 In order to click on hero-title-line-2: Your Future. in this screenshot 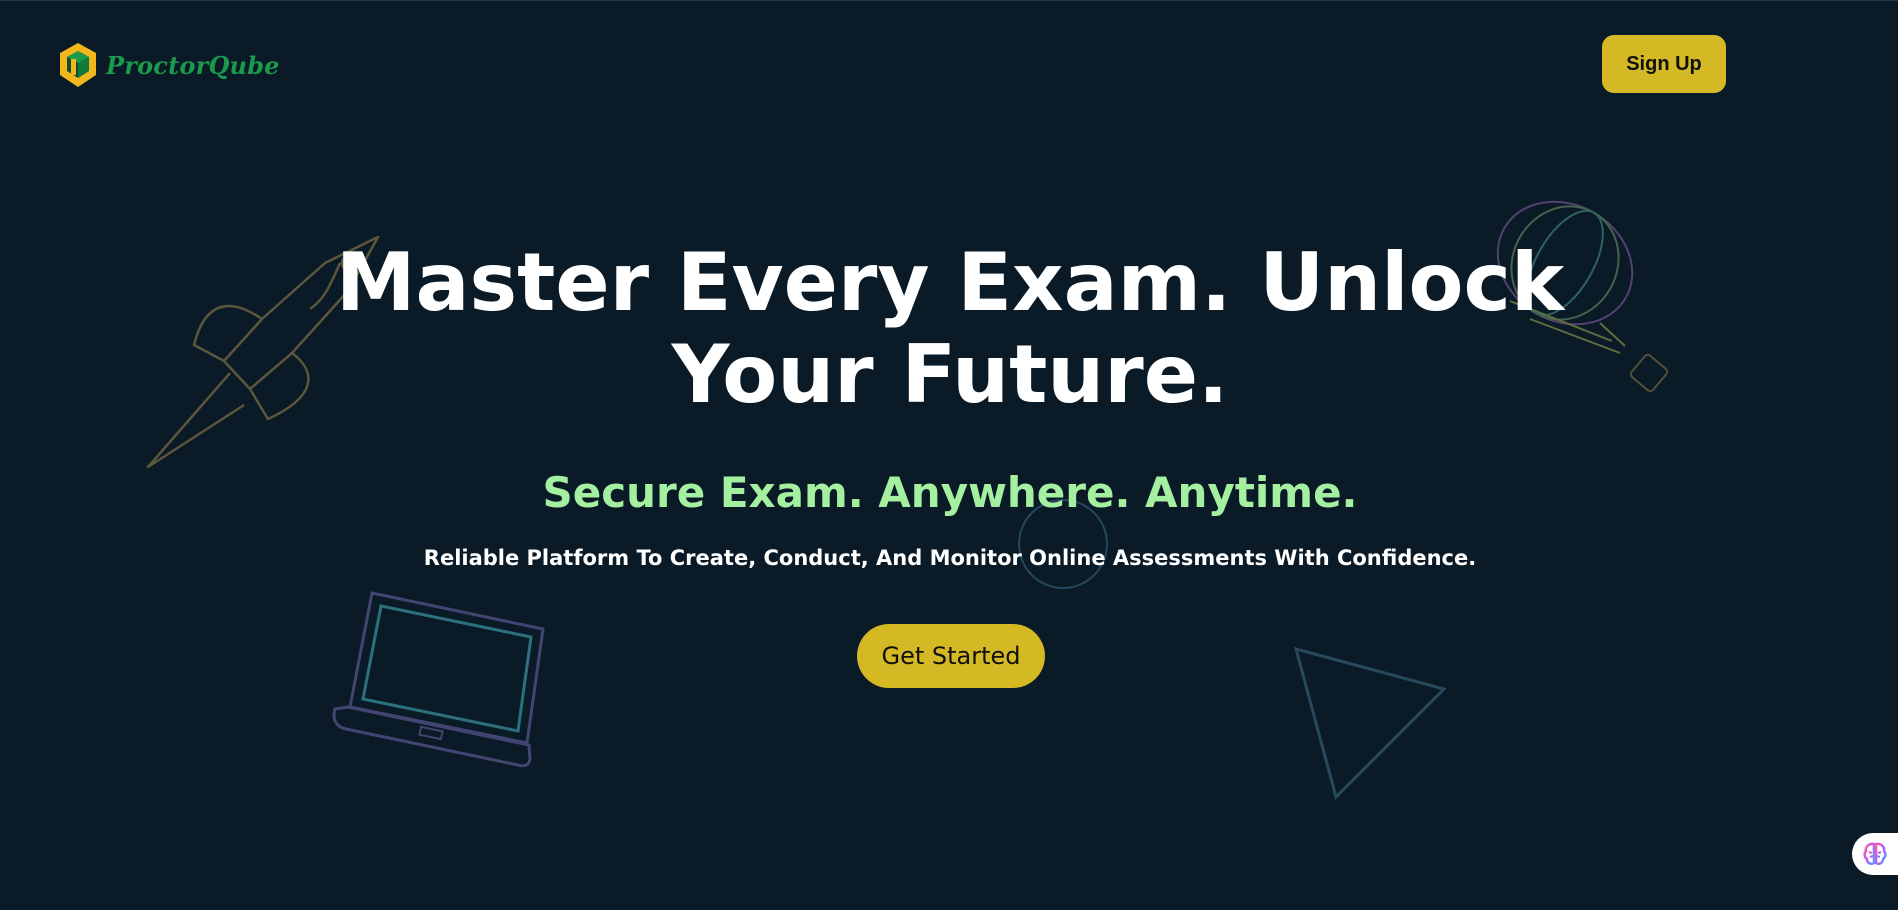, I will do `click(950, 374)`.